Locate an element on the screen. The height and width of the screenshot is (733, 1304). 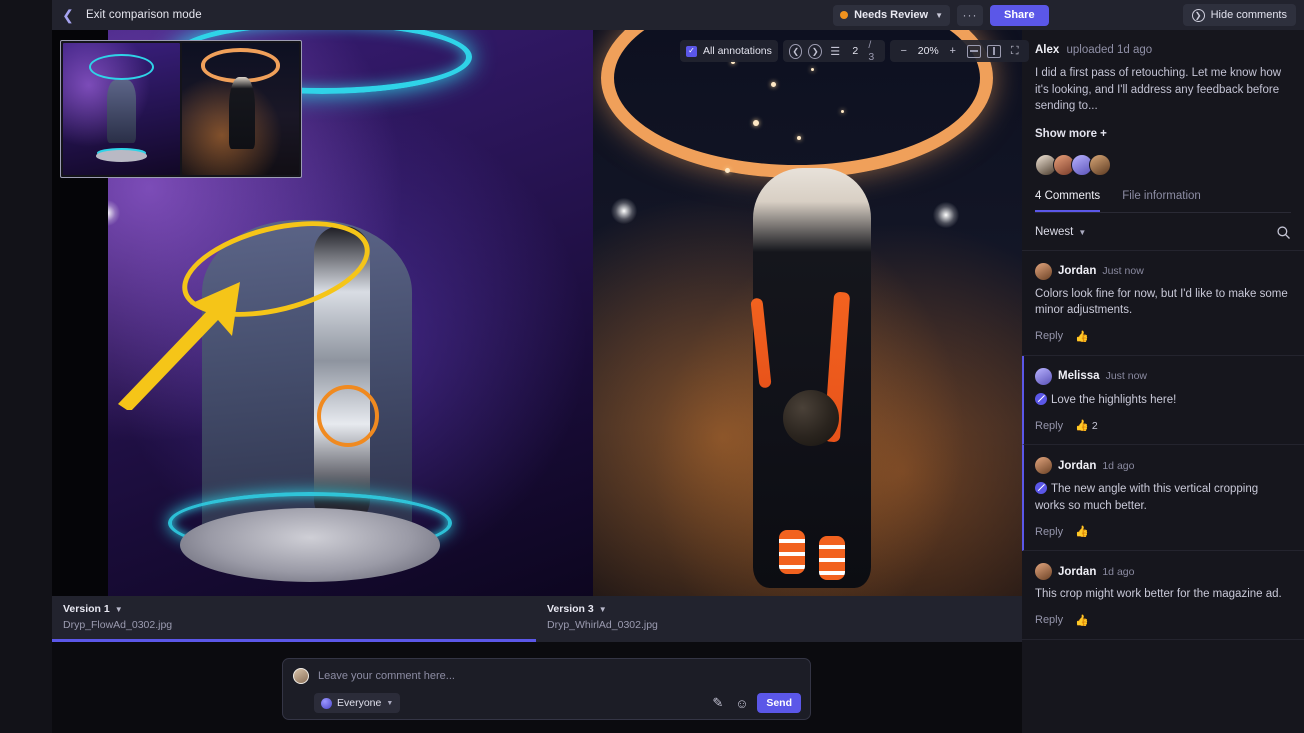
uploader-name: Alex is located at coordinates (1047, 50).